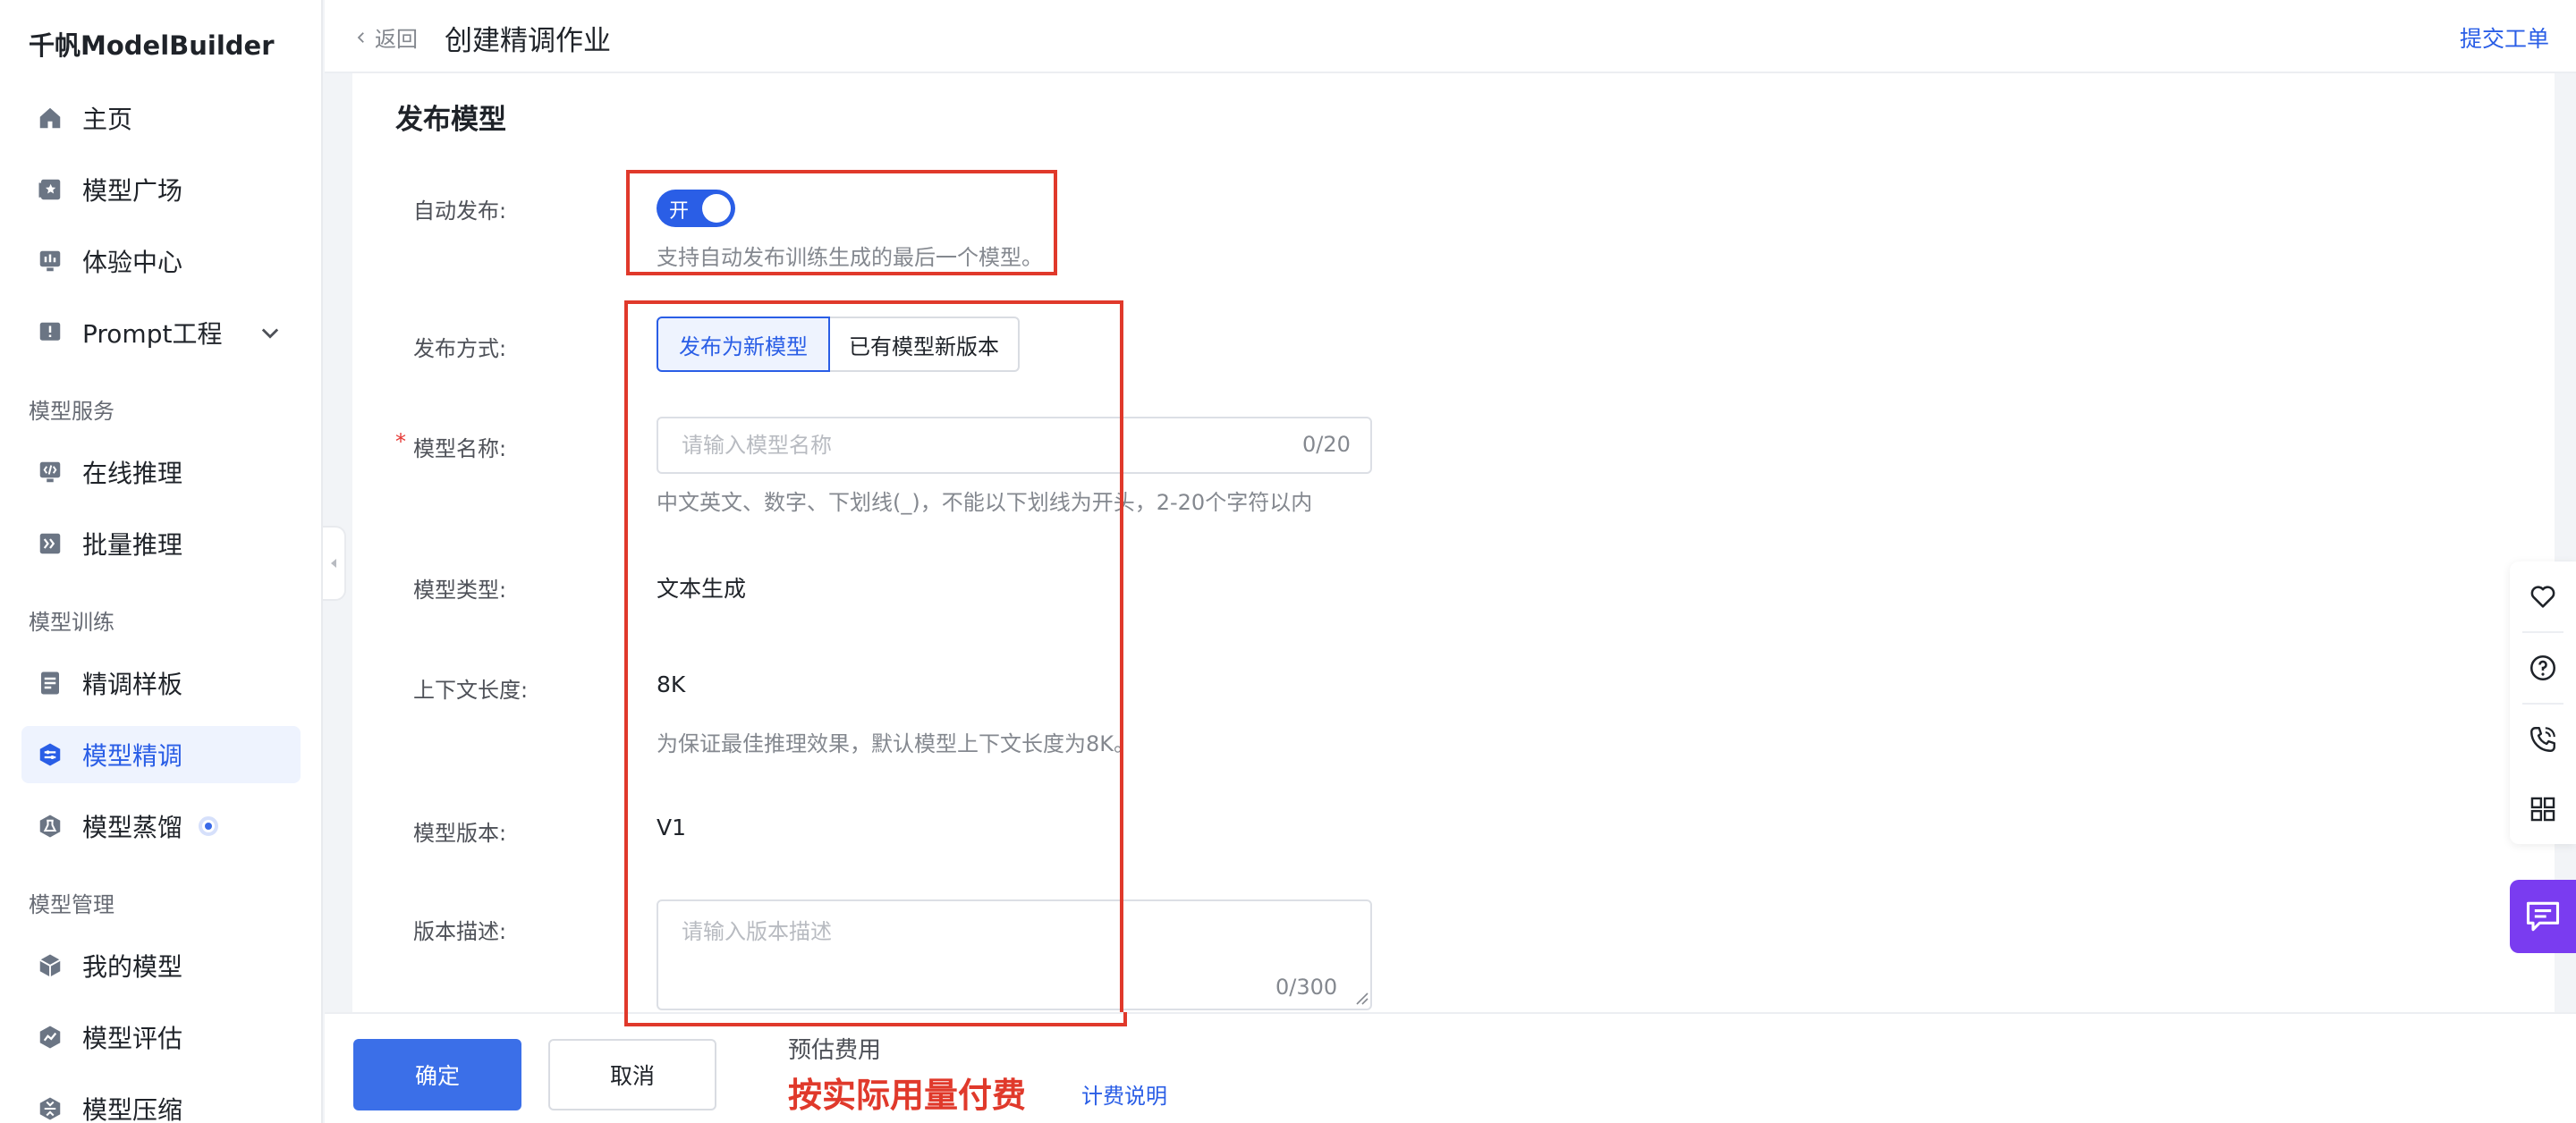 This screenshot has width=2576, height=1123. Describe the element at coordinates (907, 1095) in the screenshot. I see `estimated-fee-value: 按实际用量付费` at that location.